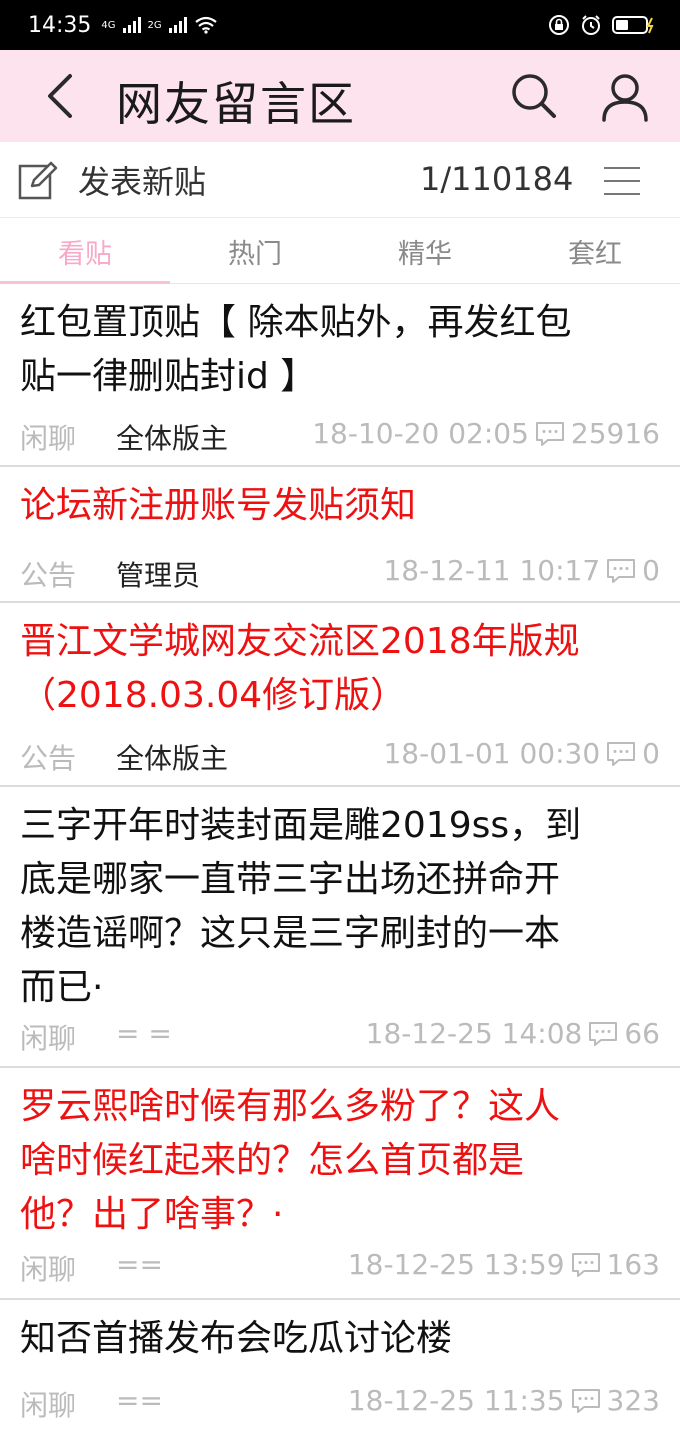 This screenshot has height=1436, width=680. I want to click on post-timestamp: 18-12-25 13:59, so click(456, 1264).